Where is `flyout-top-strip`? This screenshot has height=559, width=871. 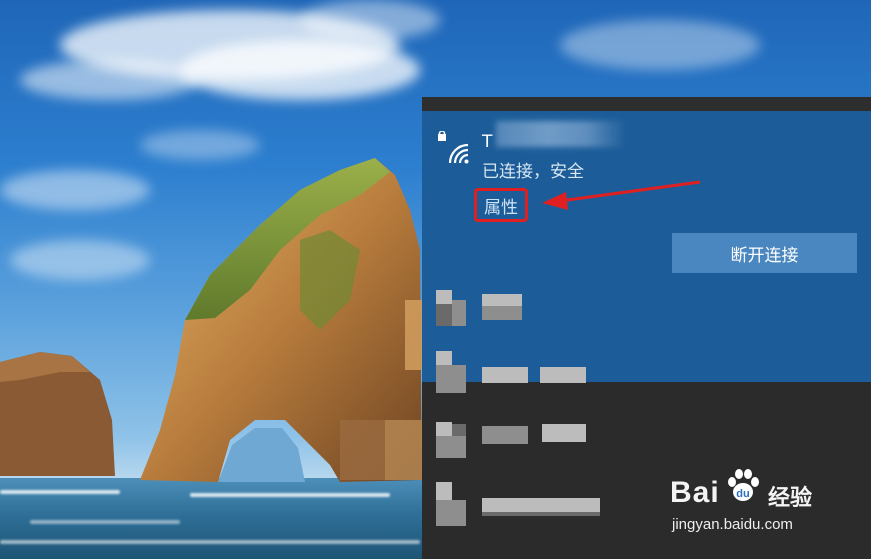 flyout-top-strip is located at coordinates (646, 104).